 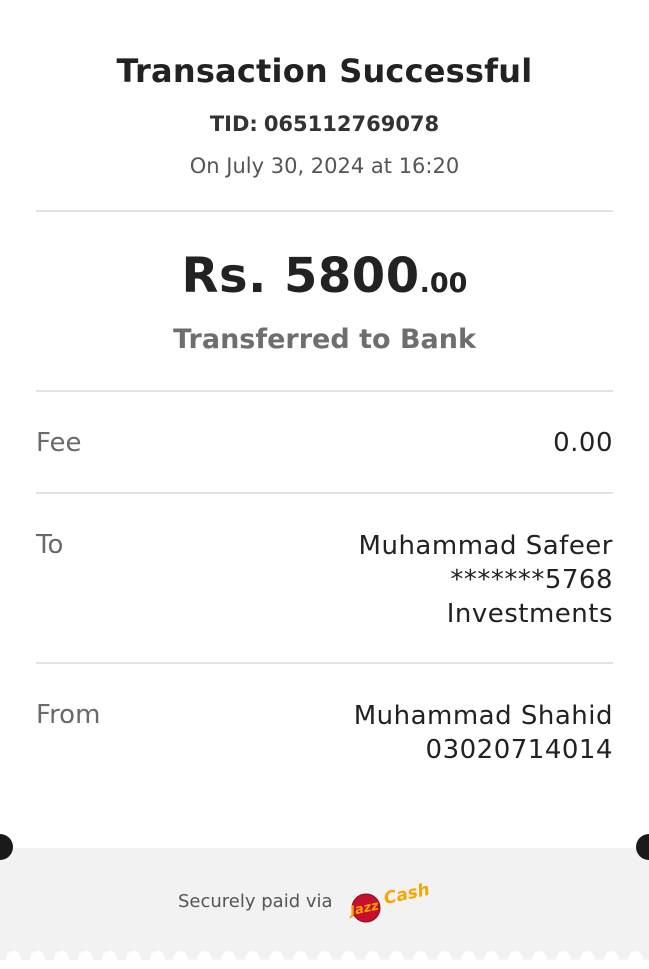 I want to click on recipient-details: Muhammad Safeer *******5768 Investments, so click(x=486, y=580).